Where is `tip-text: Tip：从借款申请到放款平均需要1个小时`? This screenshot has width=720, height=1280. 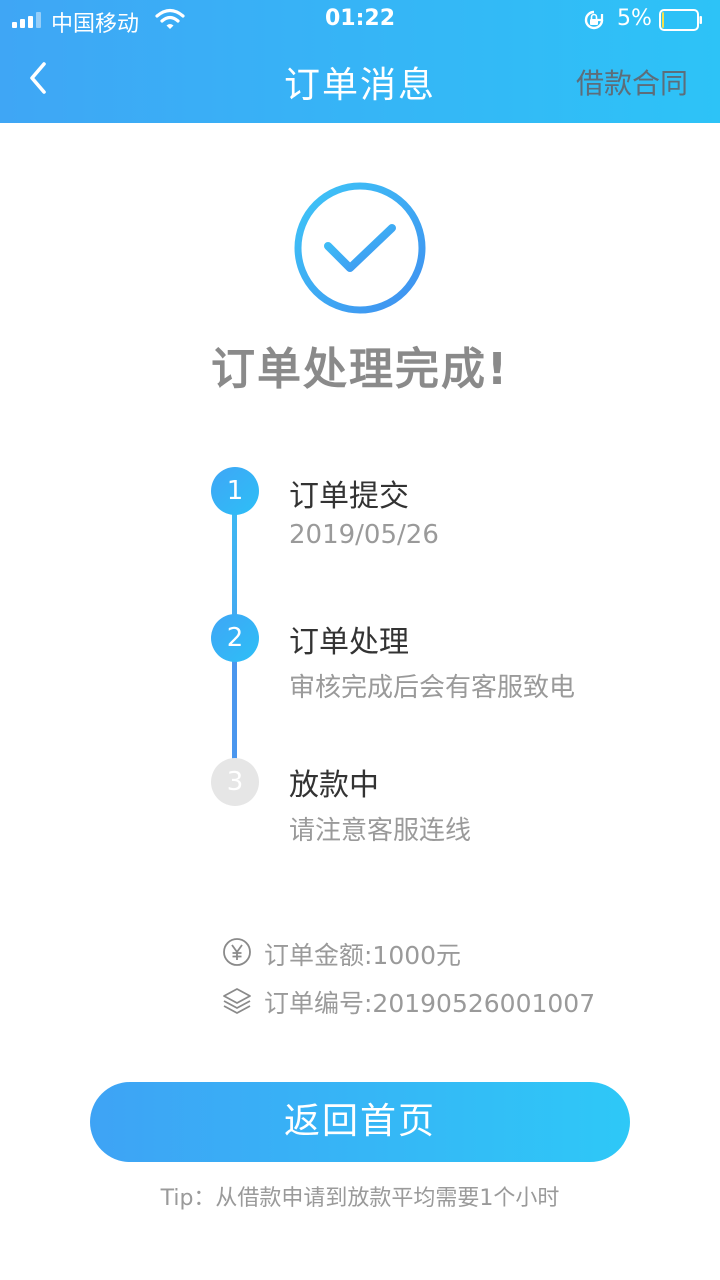 tip-text: Tip：从借款申请到放款平均需要1个小时 is located at coordinates (360, 1198).